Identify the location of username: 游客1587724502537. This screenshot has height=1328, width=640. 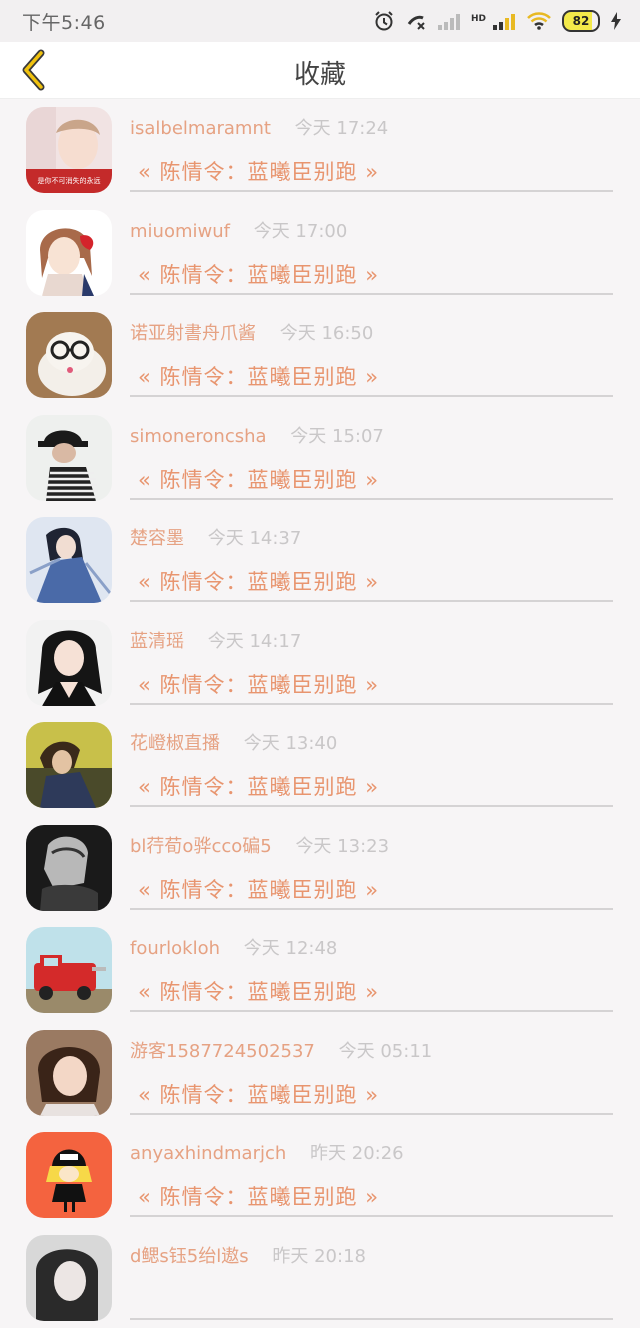
(222, 1051).